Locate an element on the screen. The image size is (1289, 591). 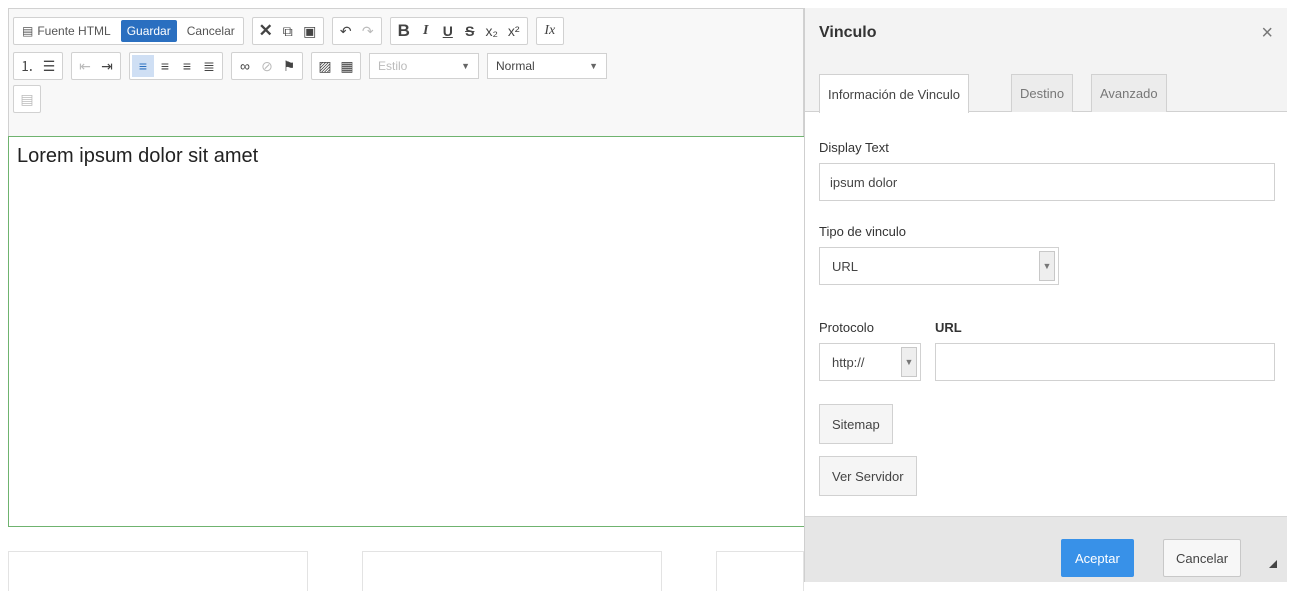
remove-format-group: Ix is located at coordinates (549, 31).